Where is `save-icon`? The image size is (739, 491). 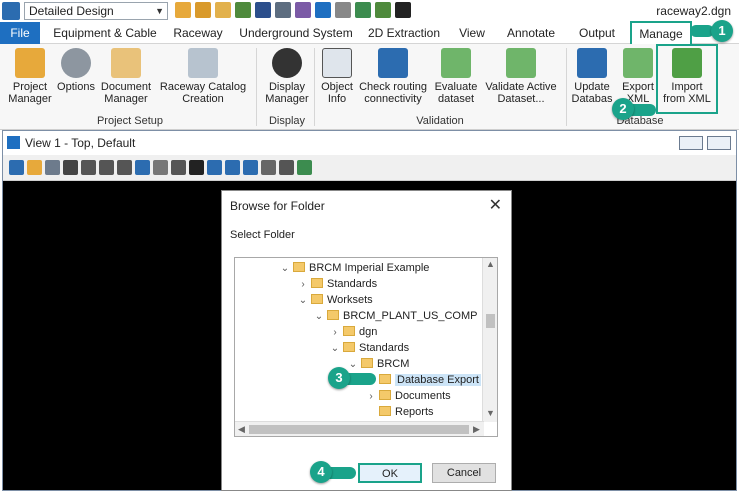 save-icon is located at coordinates (263, 10).